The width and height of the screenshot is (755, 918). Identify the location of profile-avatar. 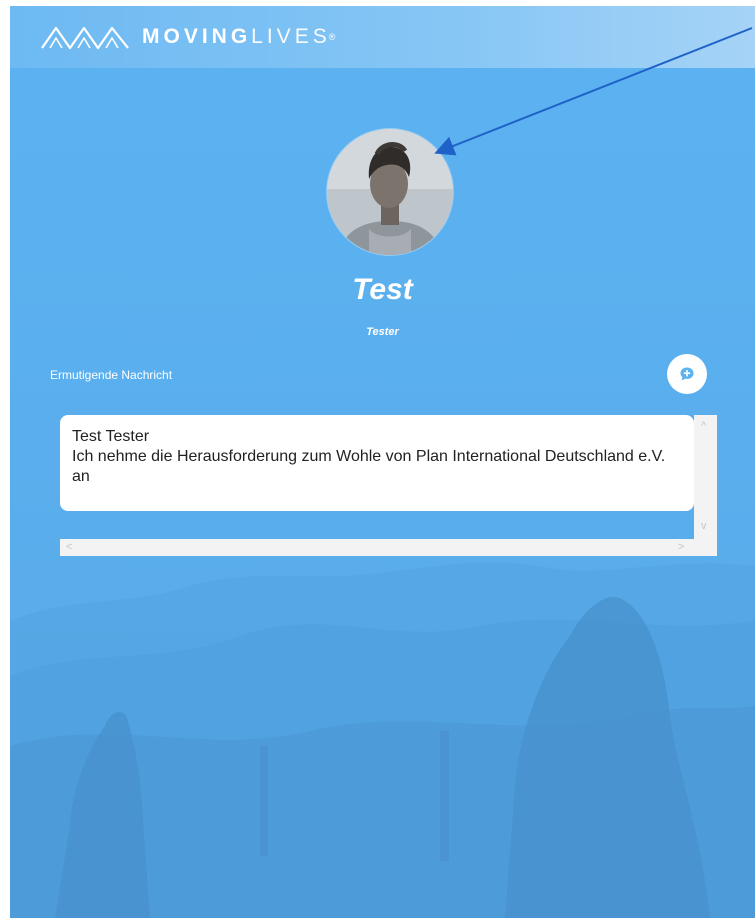
(390, 192).